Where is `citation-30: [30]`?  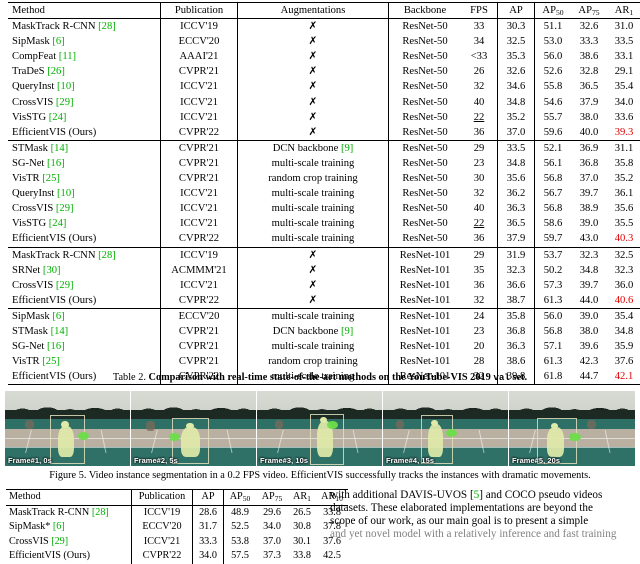
citation-30: [30] is located at coordinates (51, 270).